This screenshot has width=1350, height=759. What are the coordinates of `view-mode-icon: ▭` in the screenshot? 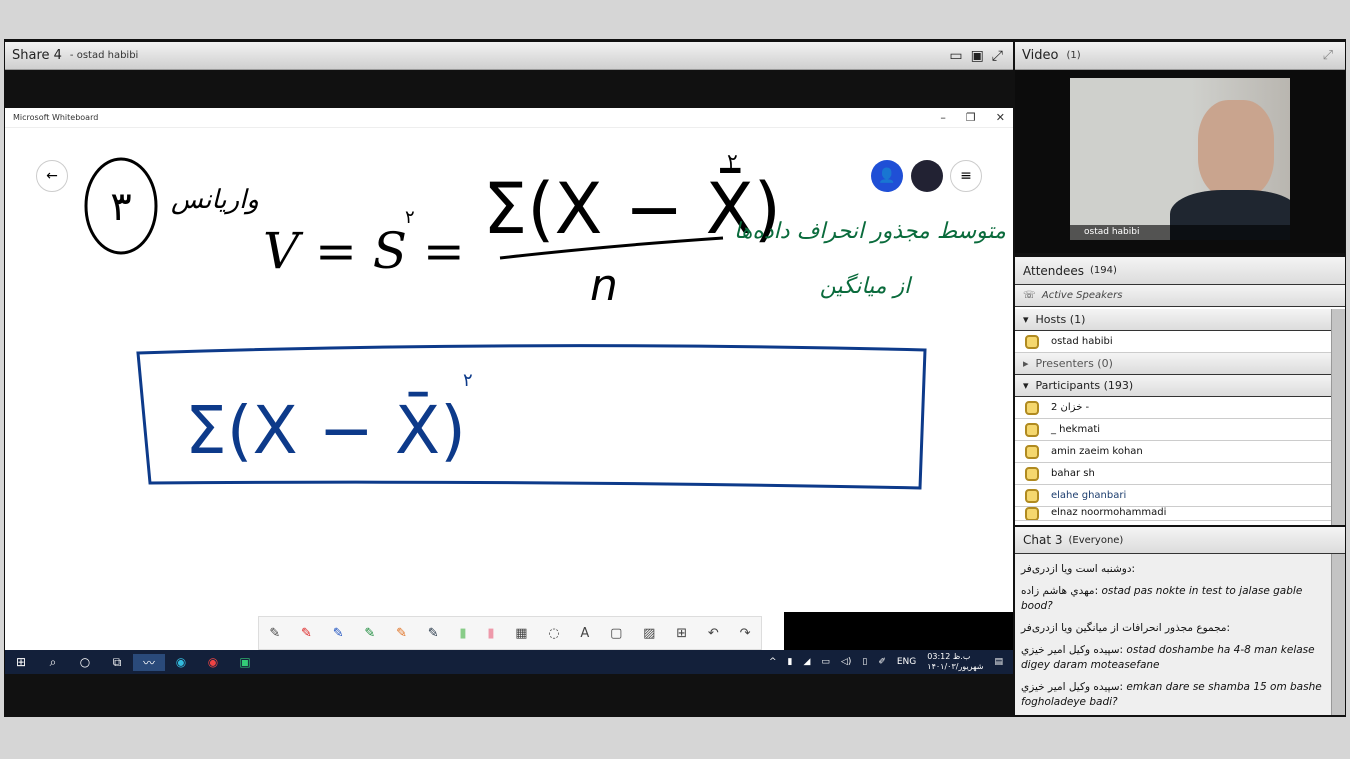 It's located at (955, 56).